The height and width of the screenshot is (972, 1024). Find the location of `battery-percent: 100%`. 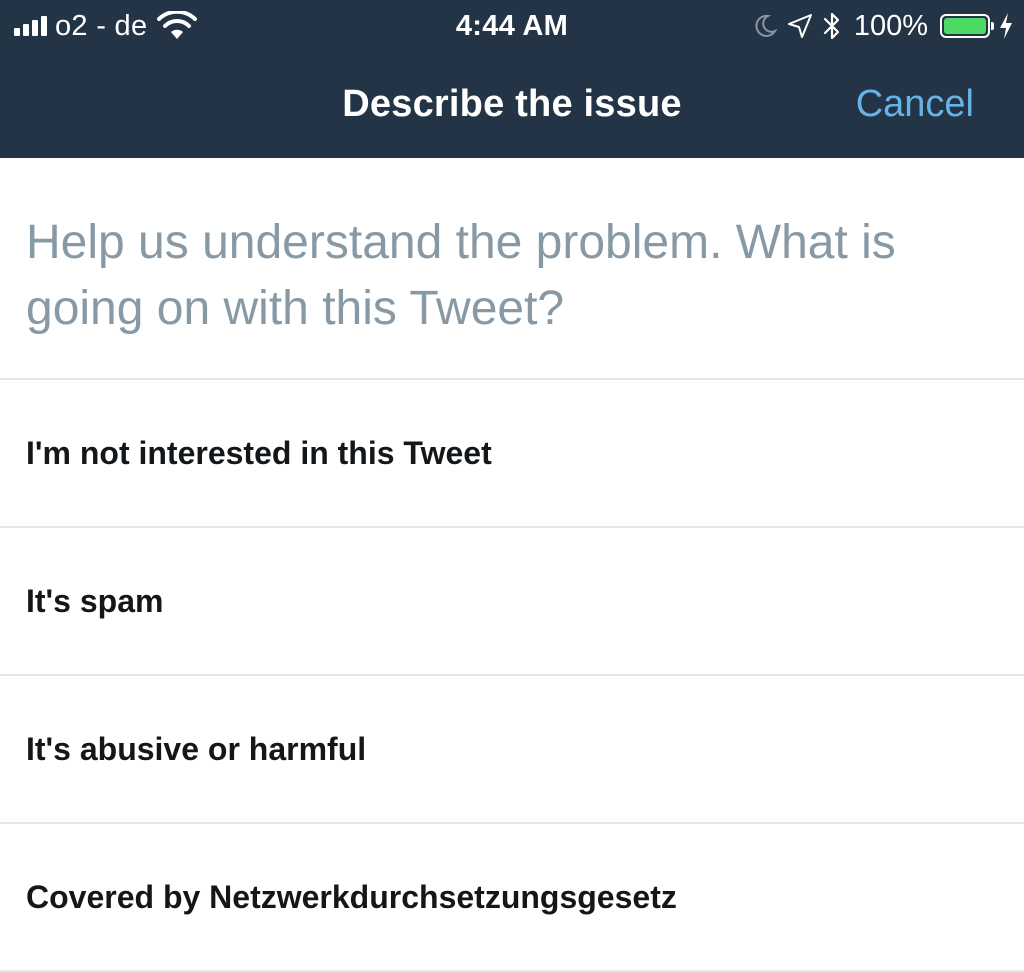

battery-percent: 100% is located at coordinates (890, 25).